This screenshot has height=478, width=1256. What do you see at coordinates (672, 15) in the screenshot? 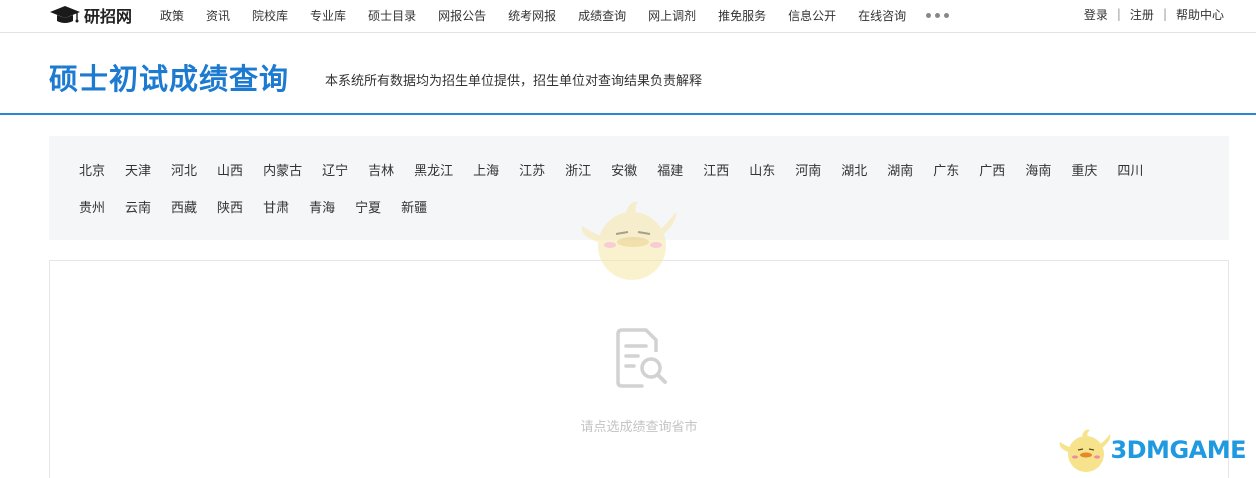
I see `nav-item: 网上调剂` at bounding box center [672, 15].